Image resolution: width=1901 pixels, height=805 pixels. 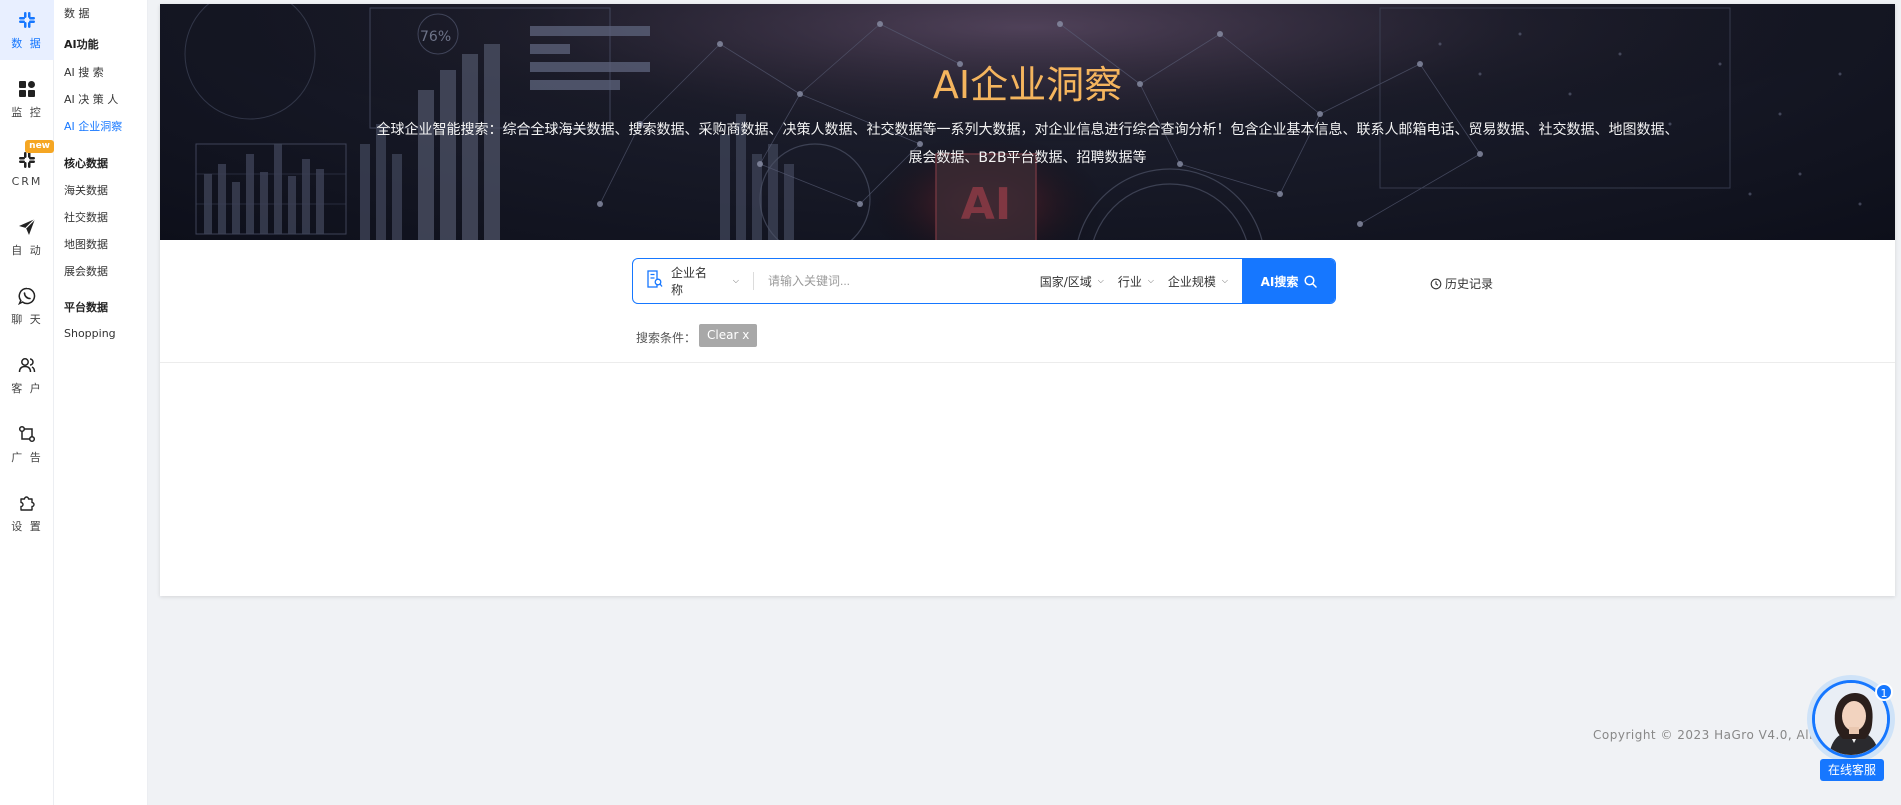 I want to click on rail-item-data: 数 据, so click(x=27, y=30).